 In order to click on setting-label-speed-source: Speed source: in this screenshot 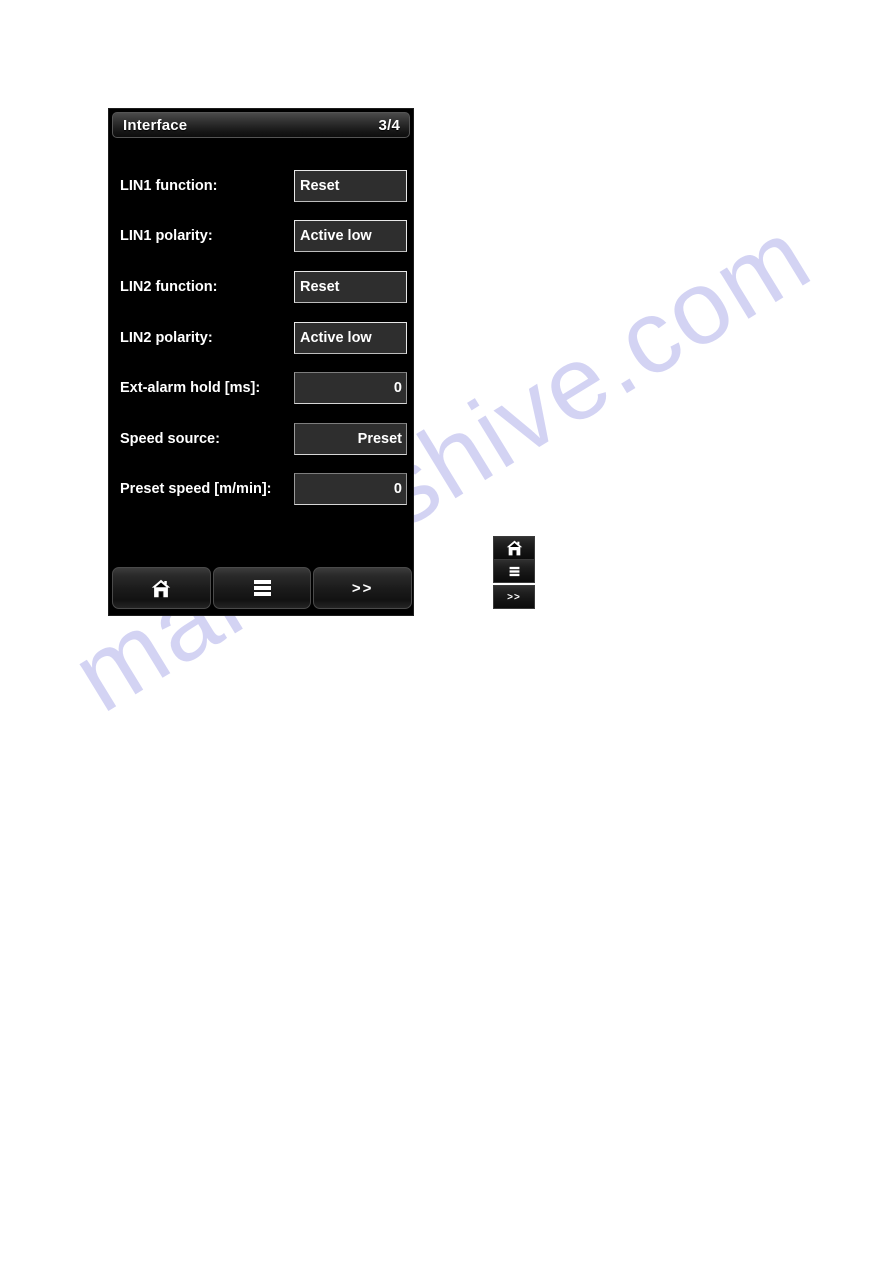, I will do `click(170, 439)`.